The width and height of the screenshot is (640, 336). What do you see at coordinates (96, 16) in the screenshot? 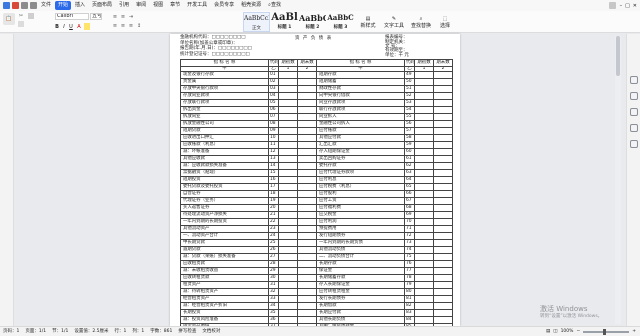
I see `font-size-select: 五号` at bounding box center [96, 16].